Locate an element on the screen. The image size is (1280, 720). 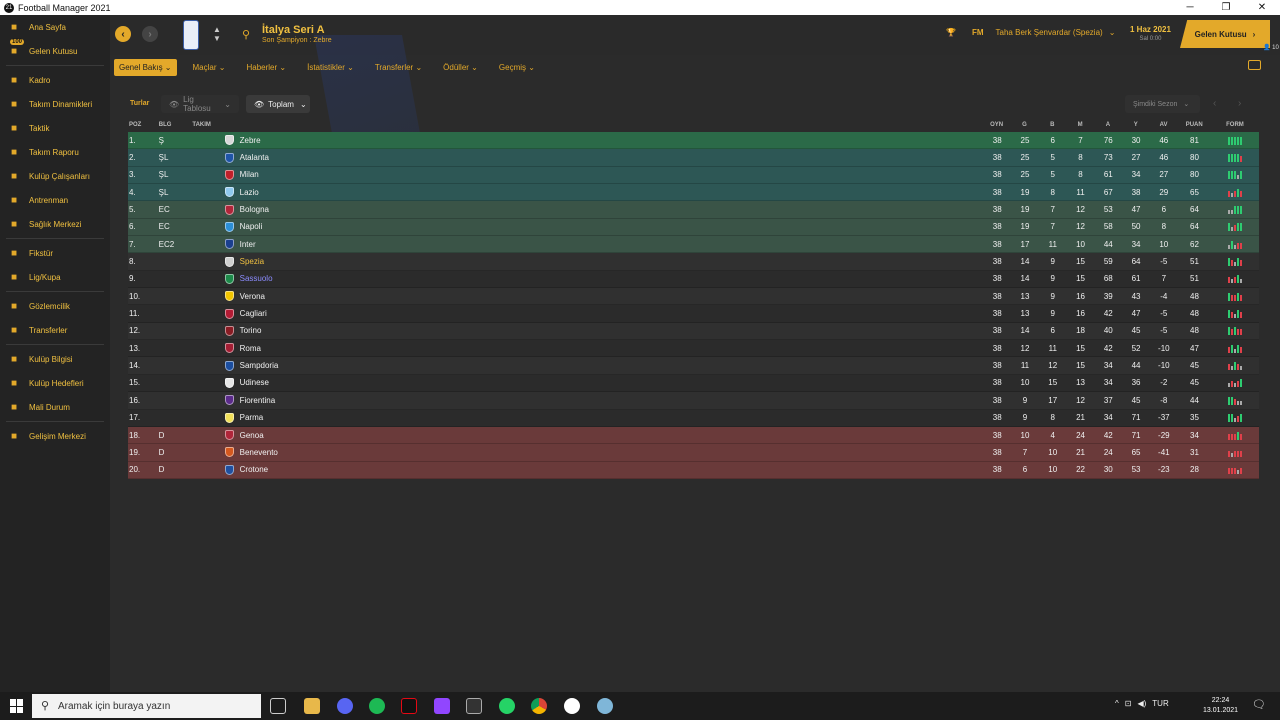
close-button: ✕ is located at coordinates (1262, 7).